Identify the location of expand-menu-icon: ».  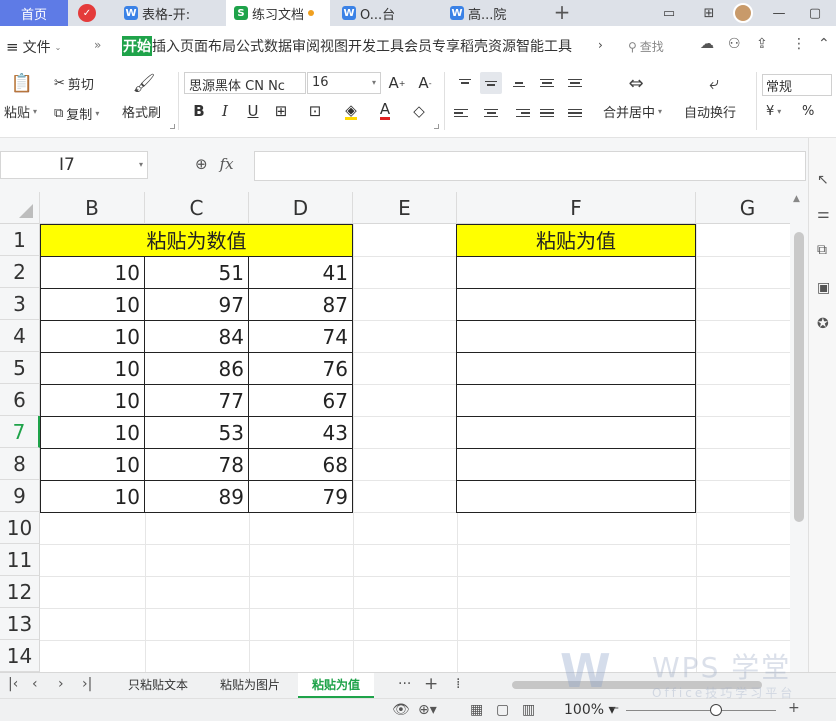
(97, 45).